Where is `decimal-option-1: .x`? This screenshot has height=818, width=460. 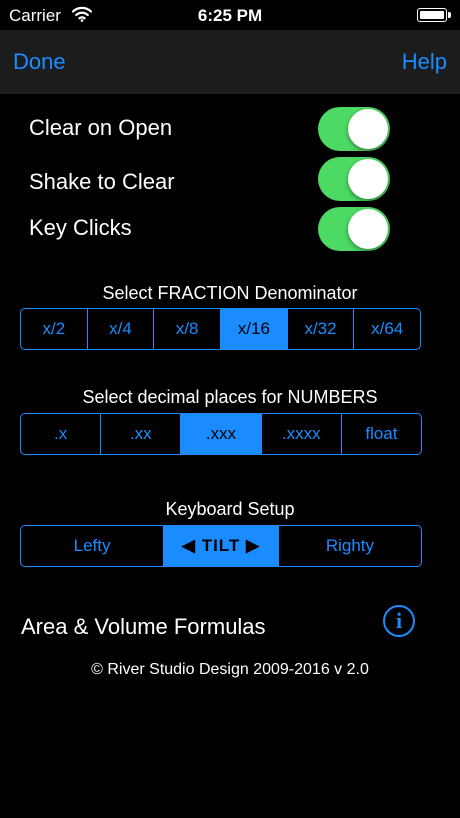 decimal-option-1: .x is located at coordinates (60, 434).